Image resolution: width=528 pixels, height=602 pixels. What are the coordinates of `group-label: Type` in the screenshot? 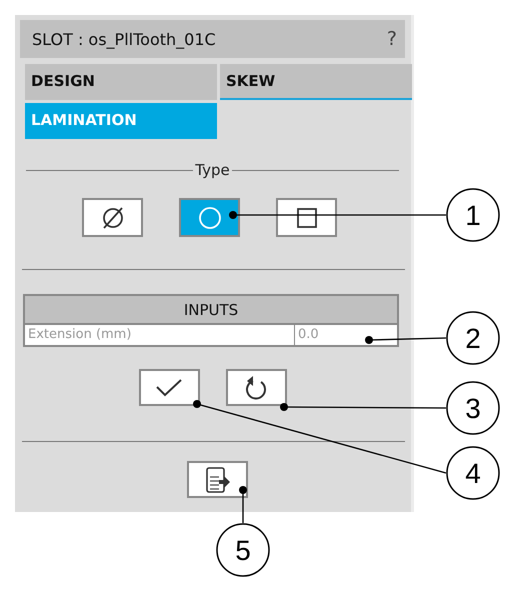 It's located at (212, 170).